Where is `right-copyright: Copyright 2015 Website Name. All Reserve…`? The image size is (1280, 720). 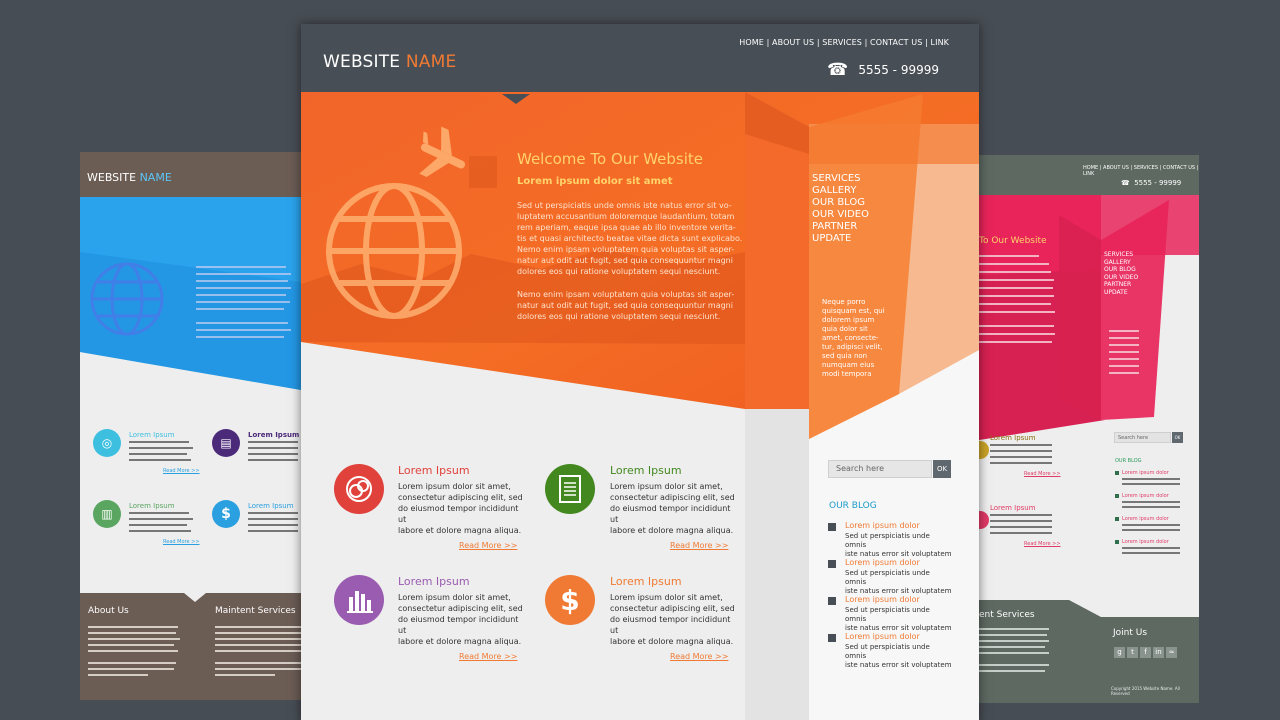
right-copyright: Copyright 2015 Website Name. All Reserve… is located at coordinates (1145, 691).